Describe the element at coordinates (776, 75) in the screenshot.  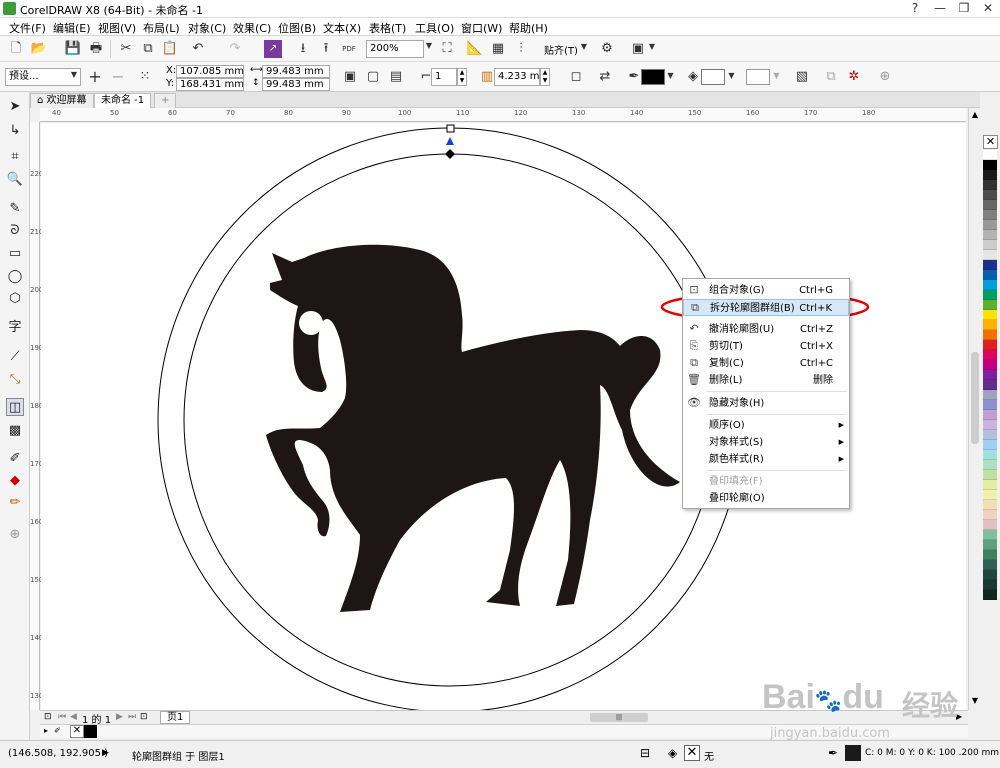
I see `accel-chevron-icon: ▼` at that location.